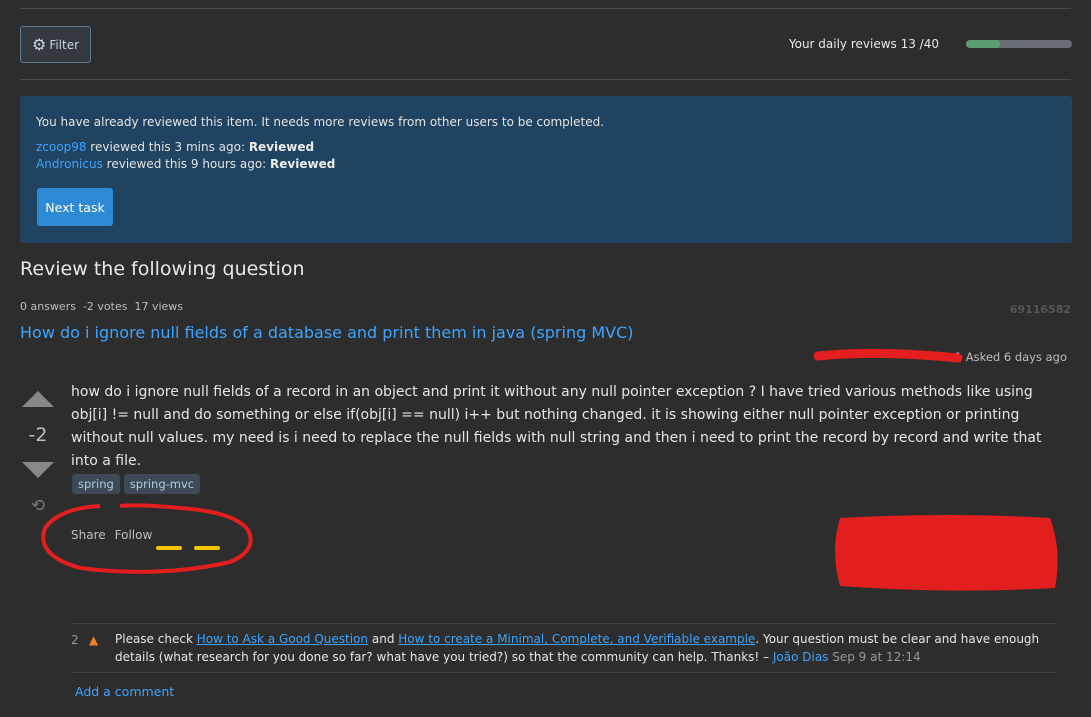 The width and height of the screenshot is (1091, 717). Describe the element at coordinates (124, 691) in the screenshot. I see `add-comment-link: Add a comment` at that location.